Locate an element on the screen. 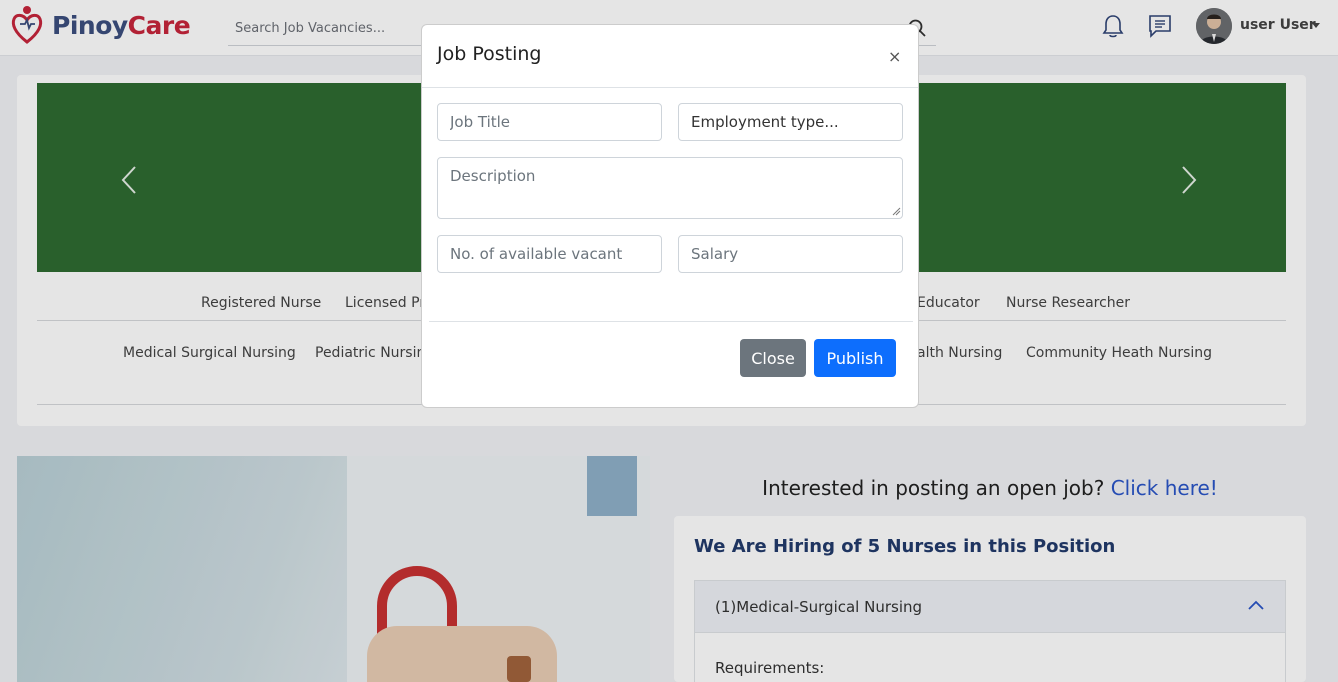  close-icon: × is located at coordinates (894, 56).